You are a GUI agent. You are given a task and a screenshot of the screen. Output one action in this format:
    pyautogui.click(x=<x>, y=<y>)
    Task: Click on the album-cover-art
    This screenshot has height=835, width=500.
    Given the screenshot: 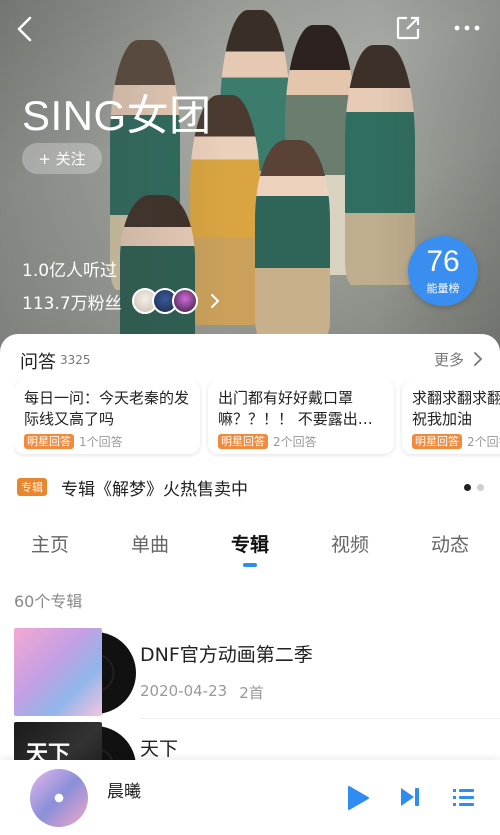 What is the action you would take?
    pyautogui.click(x=58, y=672)
    